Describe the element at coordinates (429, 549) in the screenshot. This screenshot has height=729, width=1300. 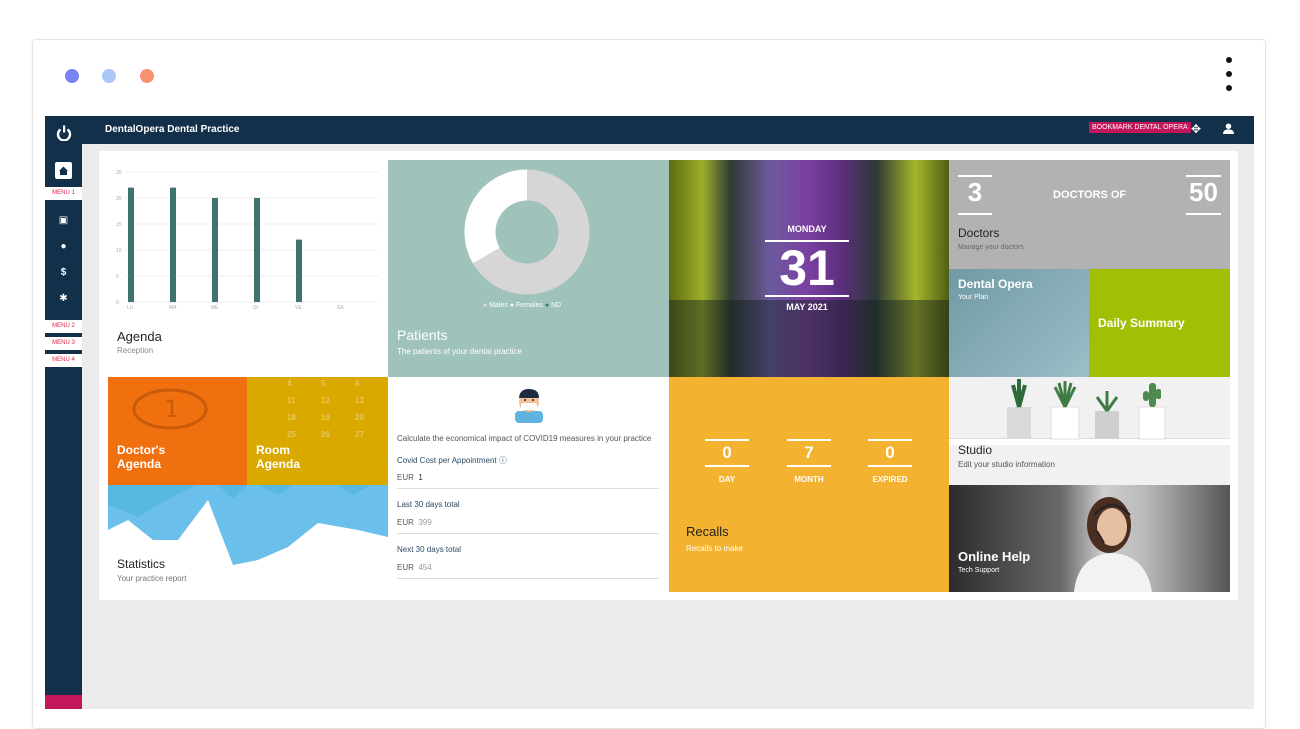
I see `next-30-label: Next 30 days total` at that location.